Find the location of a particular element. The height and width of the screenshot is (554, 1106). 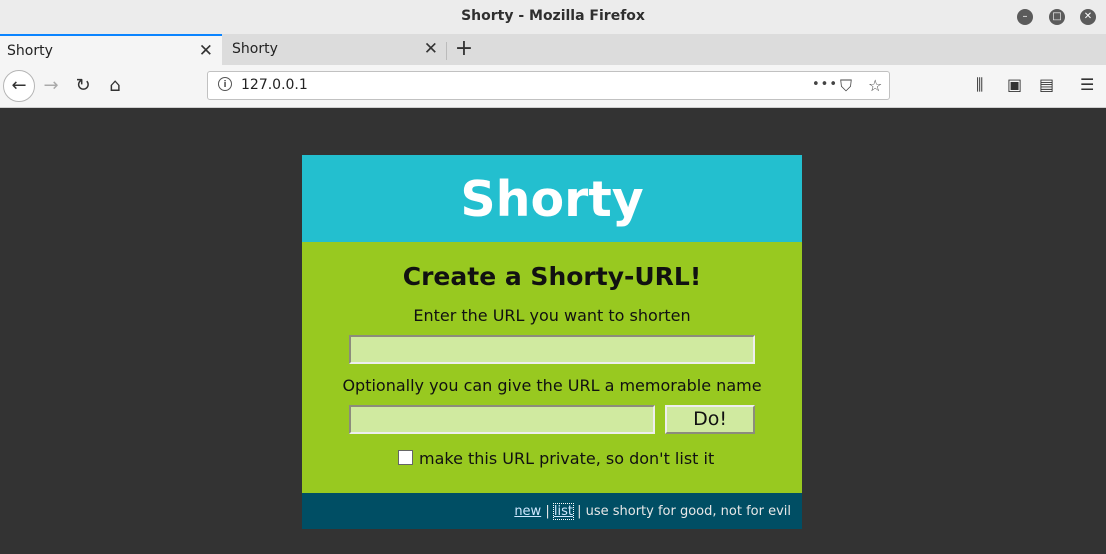

page-title: Shorty is located at coordinates (552, 199).